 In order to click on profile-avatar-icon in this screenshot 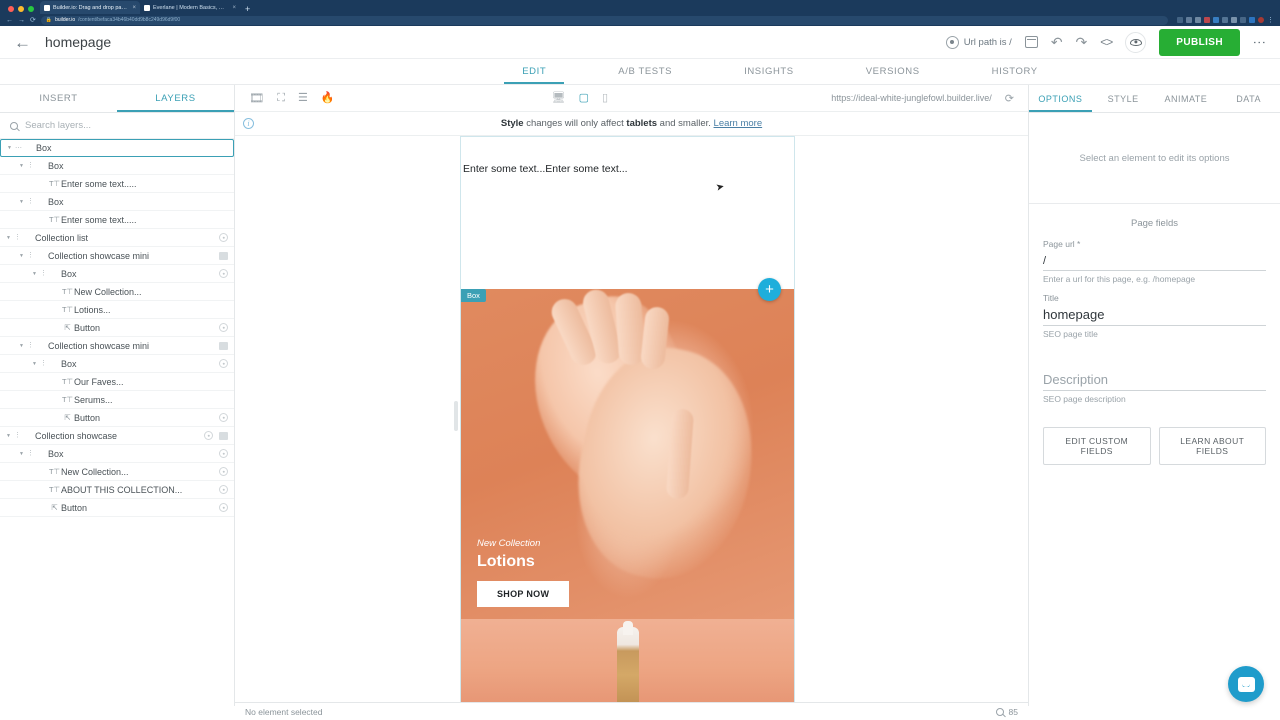, I will do `click(1261, 20)`.